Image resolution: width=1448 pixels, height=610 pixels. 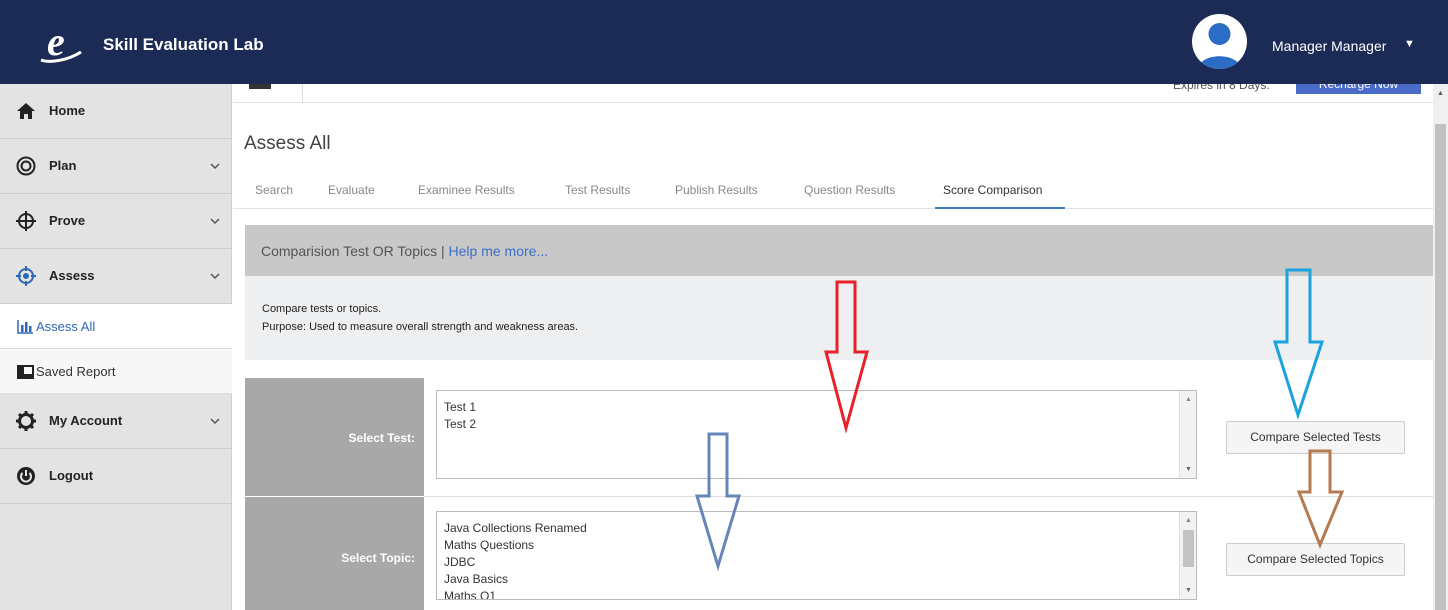 What do you see at coordinates (1298, 344) in the screenshot?
I see `blue-arrow-icon` at bounding box center [1298, 344].